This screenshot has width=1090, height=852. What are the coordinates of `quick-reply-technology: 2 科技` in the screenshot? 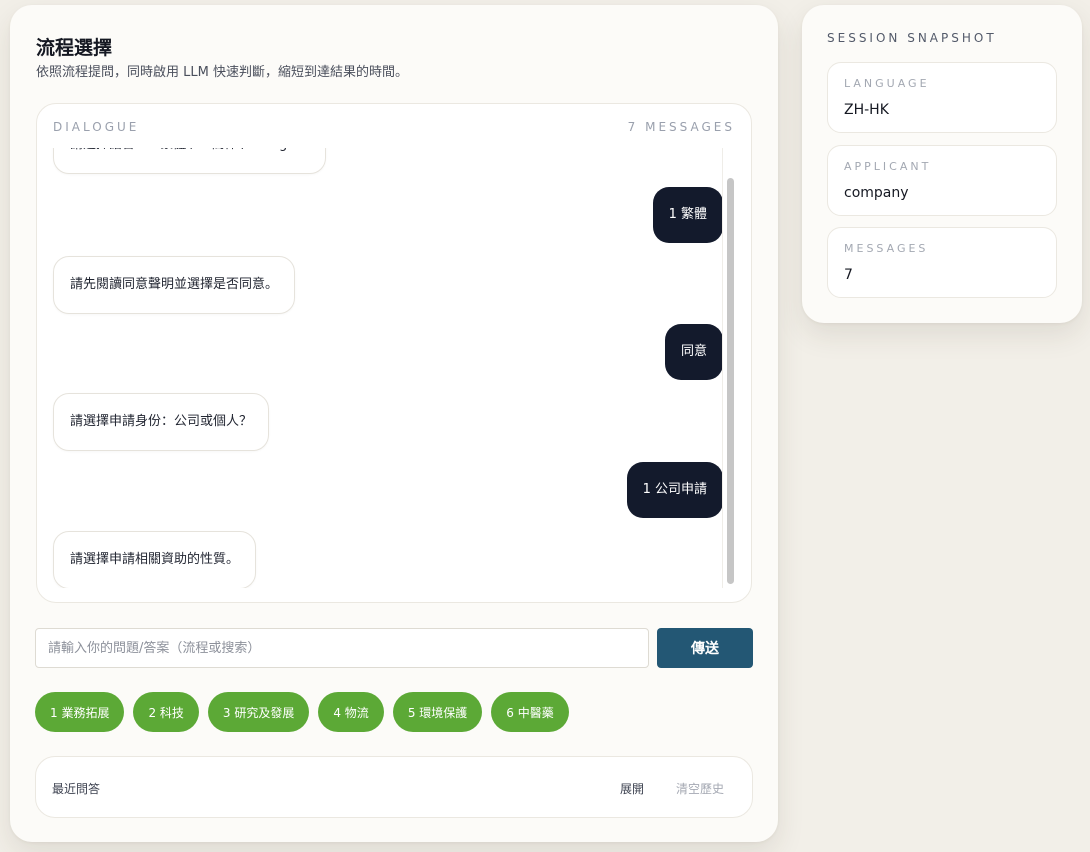 It's located at (166, 712).